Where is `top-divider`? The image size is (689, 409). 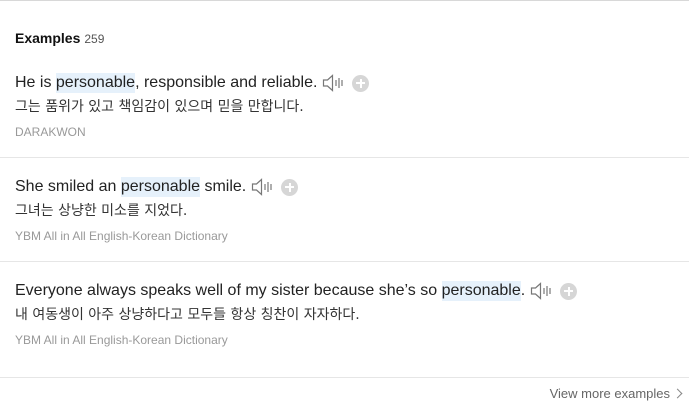
top-divider is located at coordinates (344, 0).